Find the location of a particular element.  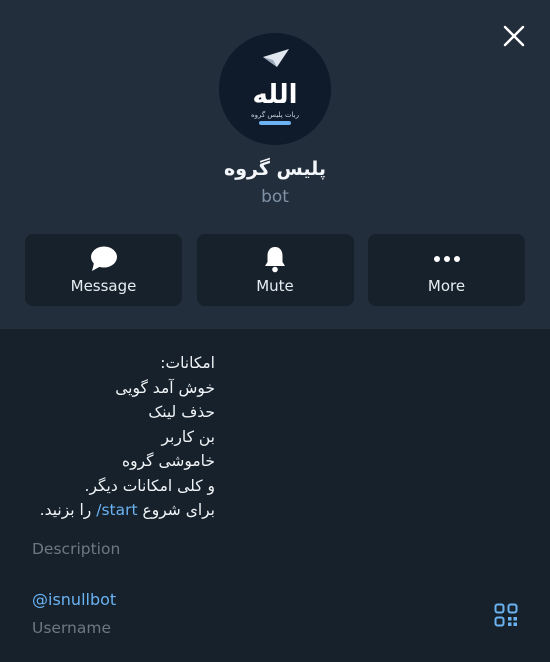

description-label: Description is located at coordinates (76, 549).